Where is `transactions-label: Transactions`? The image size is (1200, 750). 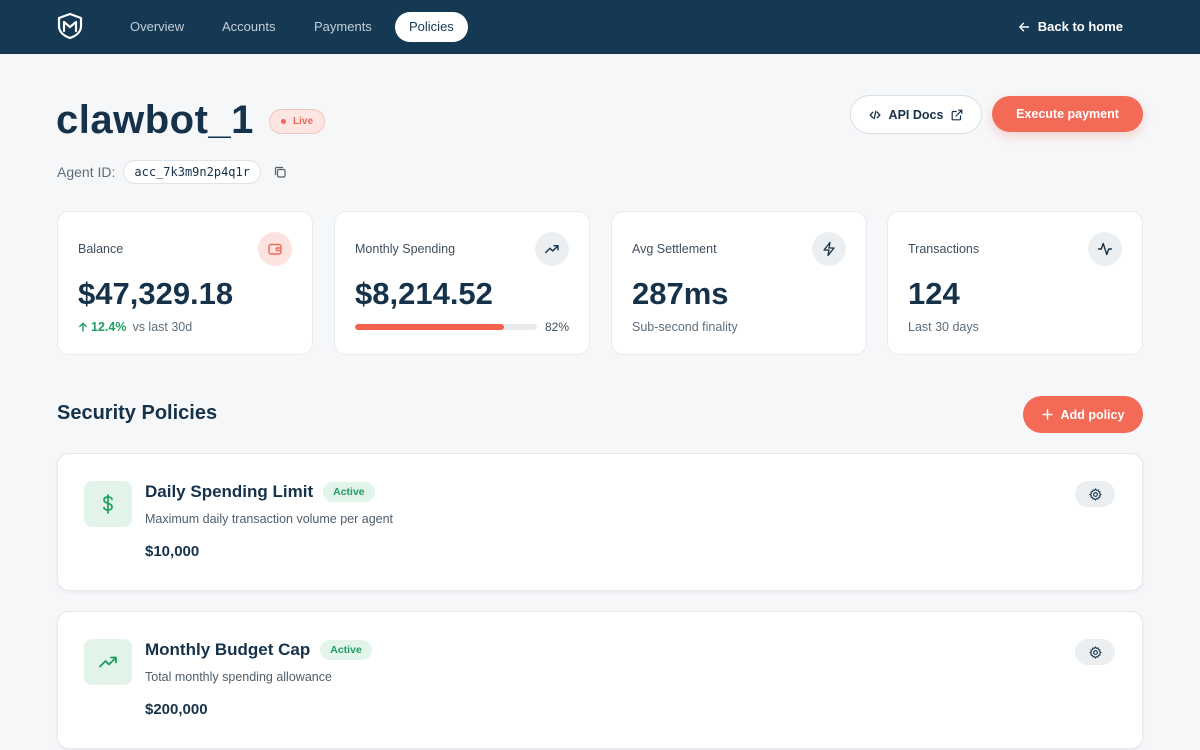
transactions-label: Transactions is located at coordinates (944, 249).